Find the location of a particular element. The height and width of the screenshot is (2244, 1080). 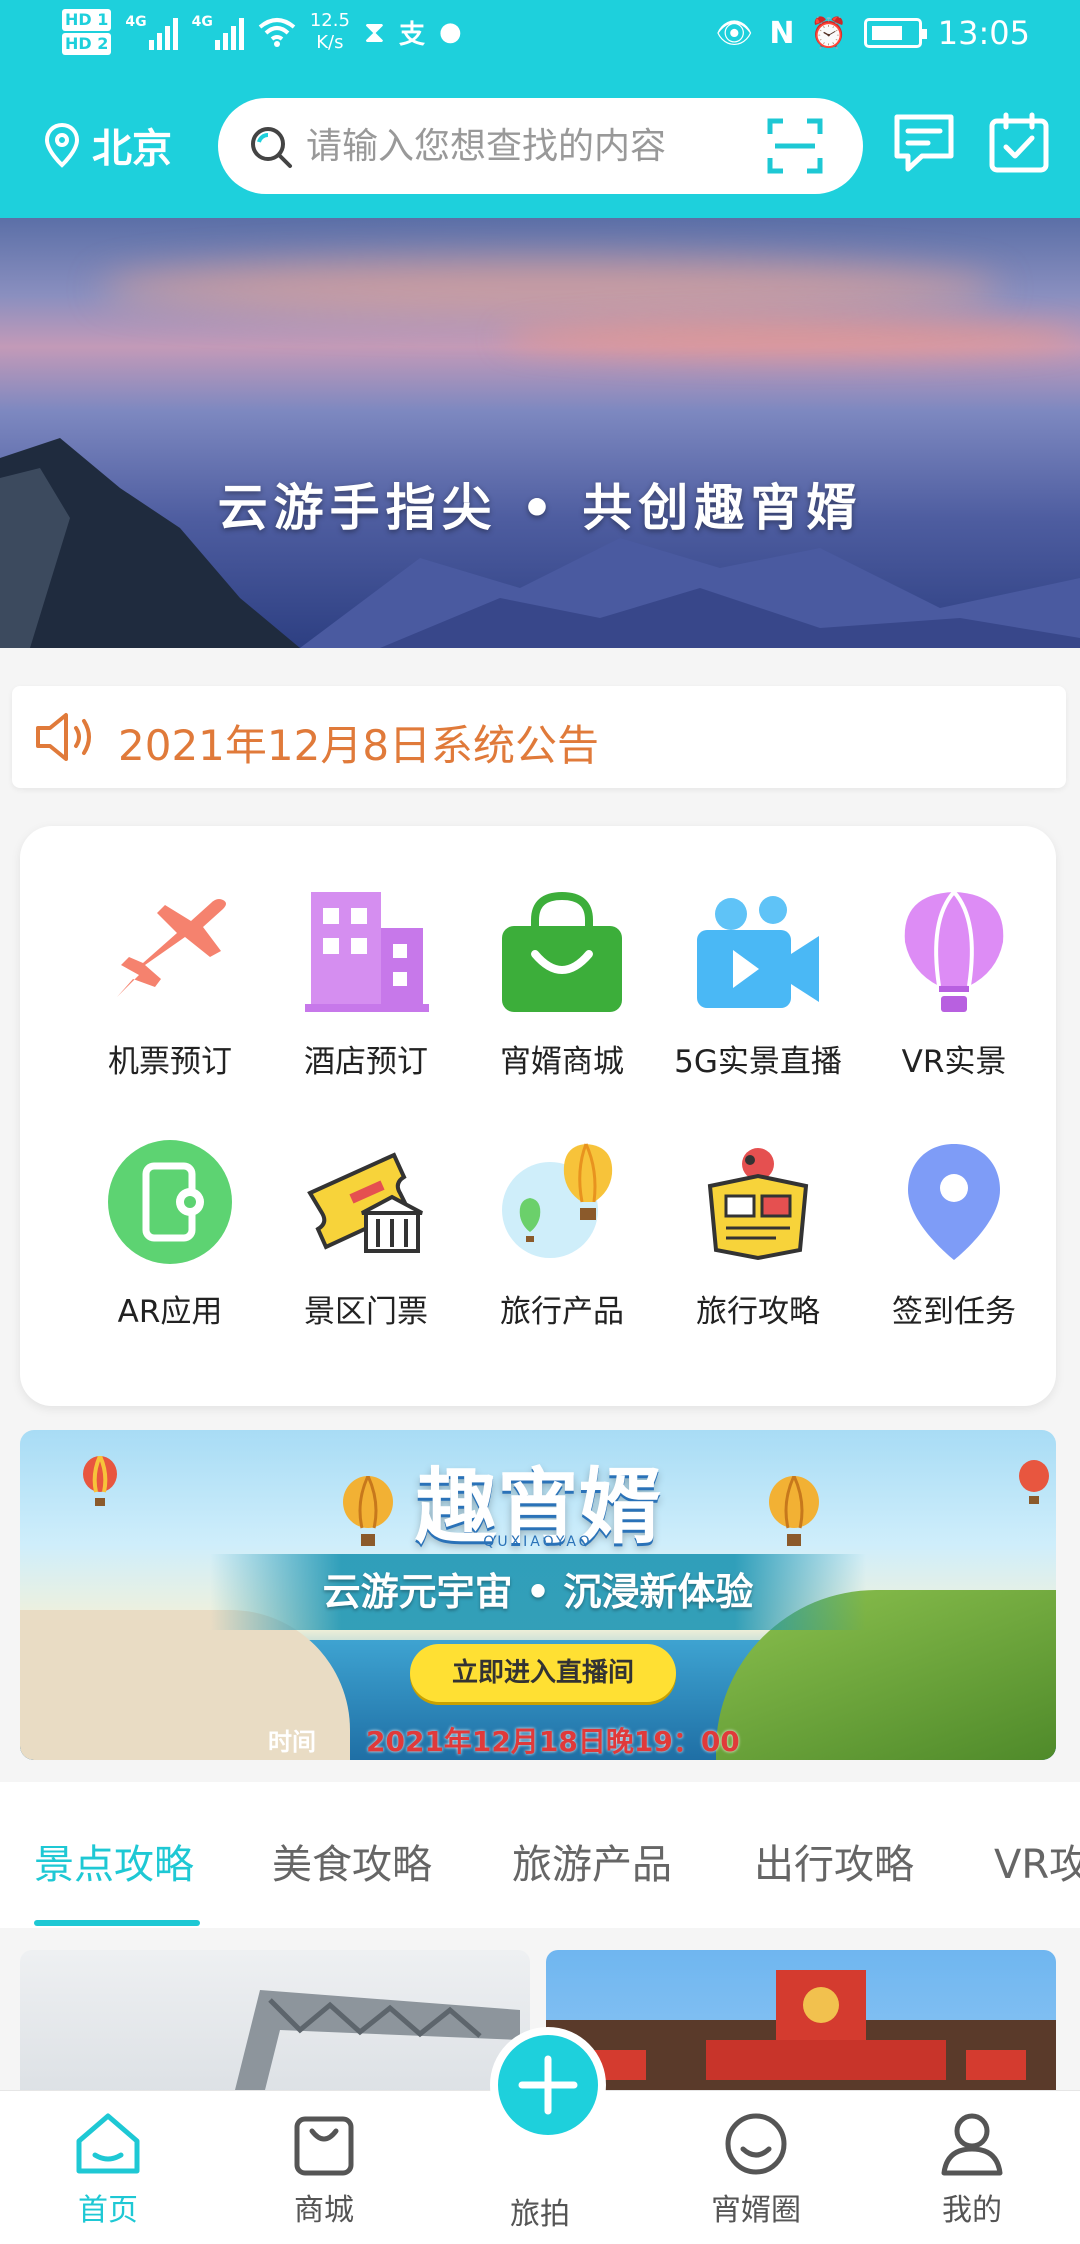

promo-subtitle: 云游元宇宙 • 沉浸新体验 is located at coordinates (538, 1592).